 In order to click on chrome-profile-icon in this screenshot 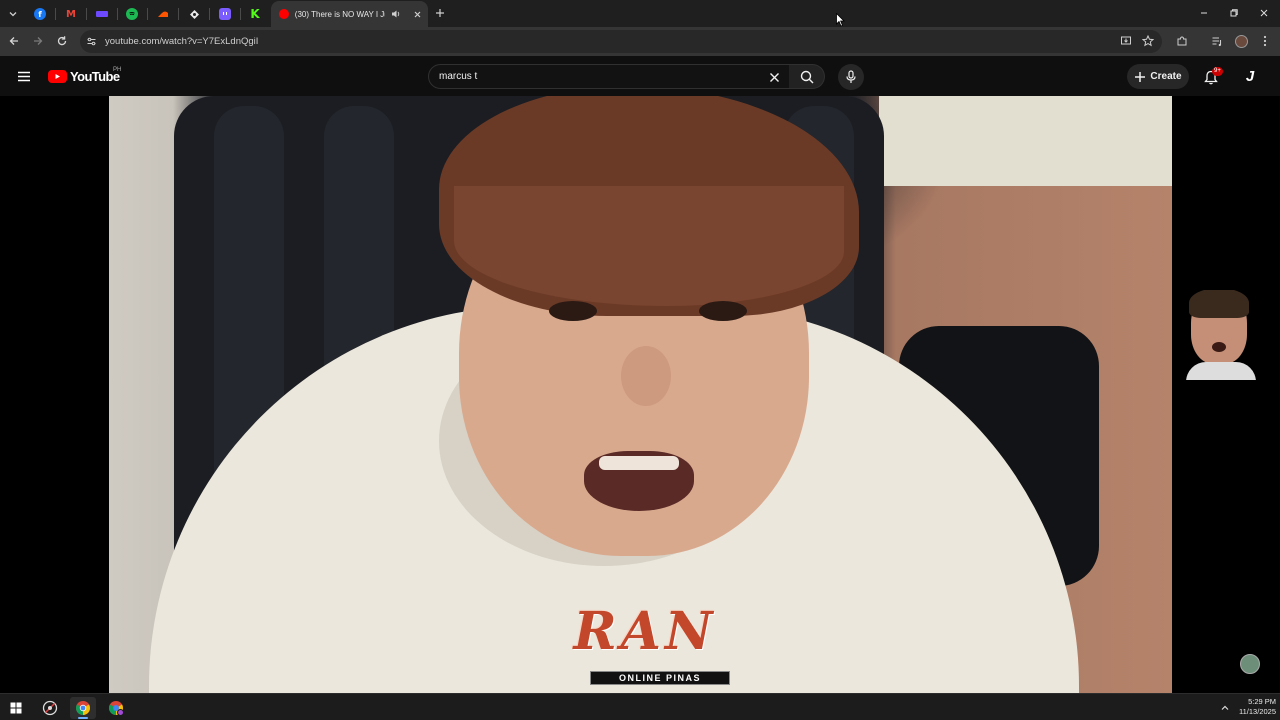, I will do `click(116, 708)`.